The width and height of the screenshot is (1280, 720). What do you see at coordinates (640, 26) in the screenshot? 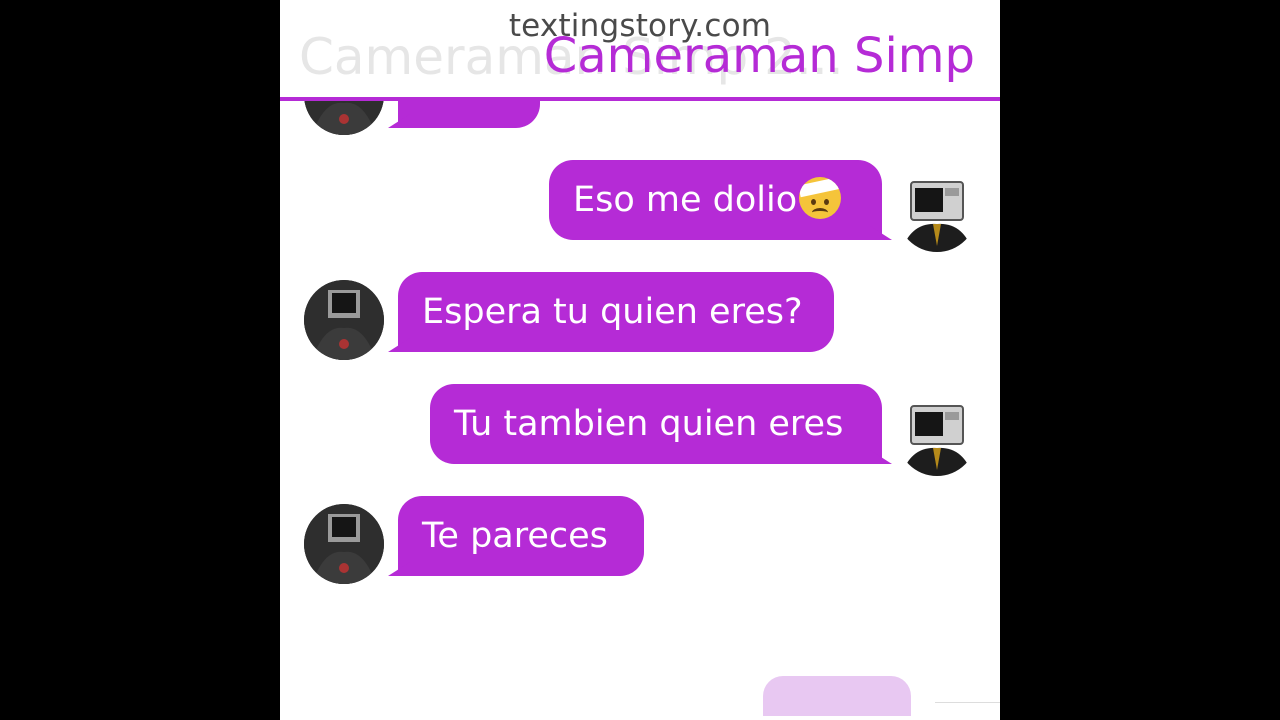
I see `watermark: textingstory.com` at bounding box center [640, 26].